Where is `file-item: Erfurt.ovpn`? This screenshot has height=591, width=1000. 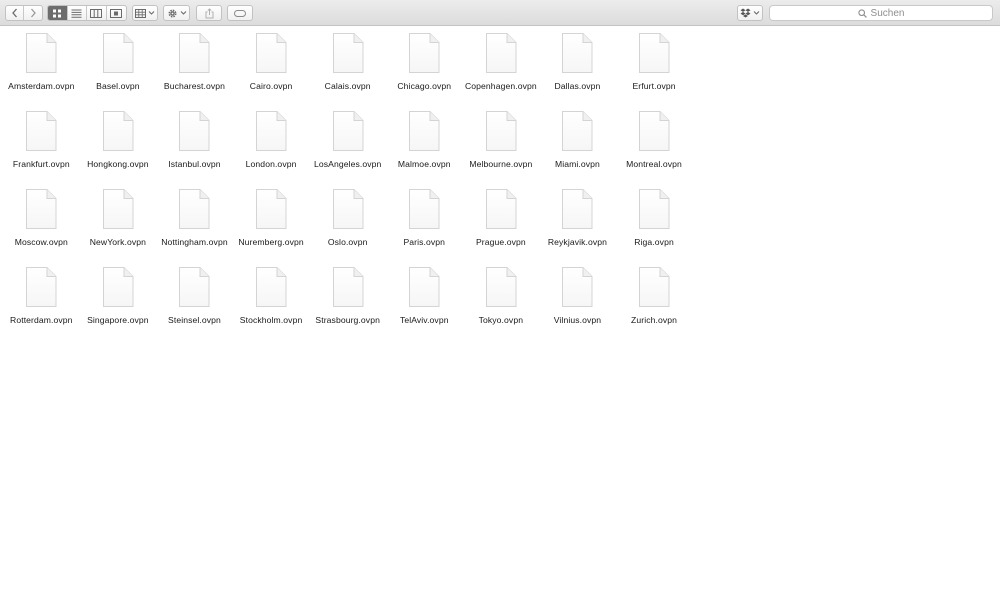
file-item: Erfurt.ovpn is located at coordinates (654, 69).